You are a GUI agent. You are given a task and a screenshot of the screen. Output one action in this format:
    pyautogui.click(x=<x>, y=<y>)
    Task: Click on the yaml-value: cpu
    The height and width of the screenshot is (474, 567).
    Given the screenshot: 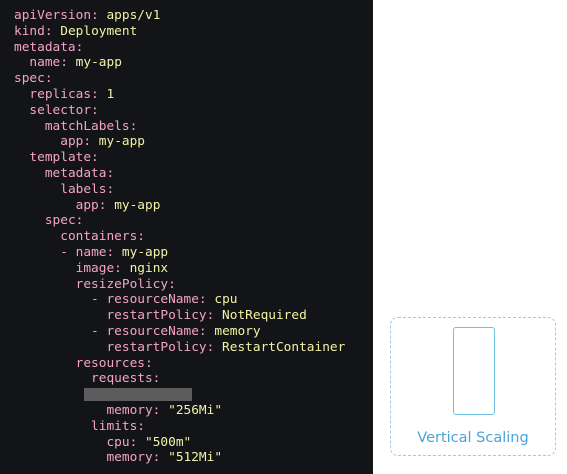 What is the action you would take?
    pyautogui.click(x=226, y=300)
    